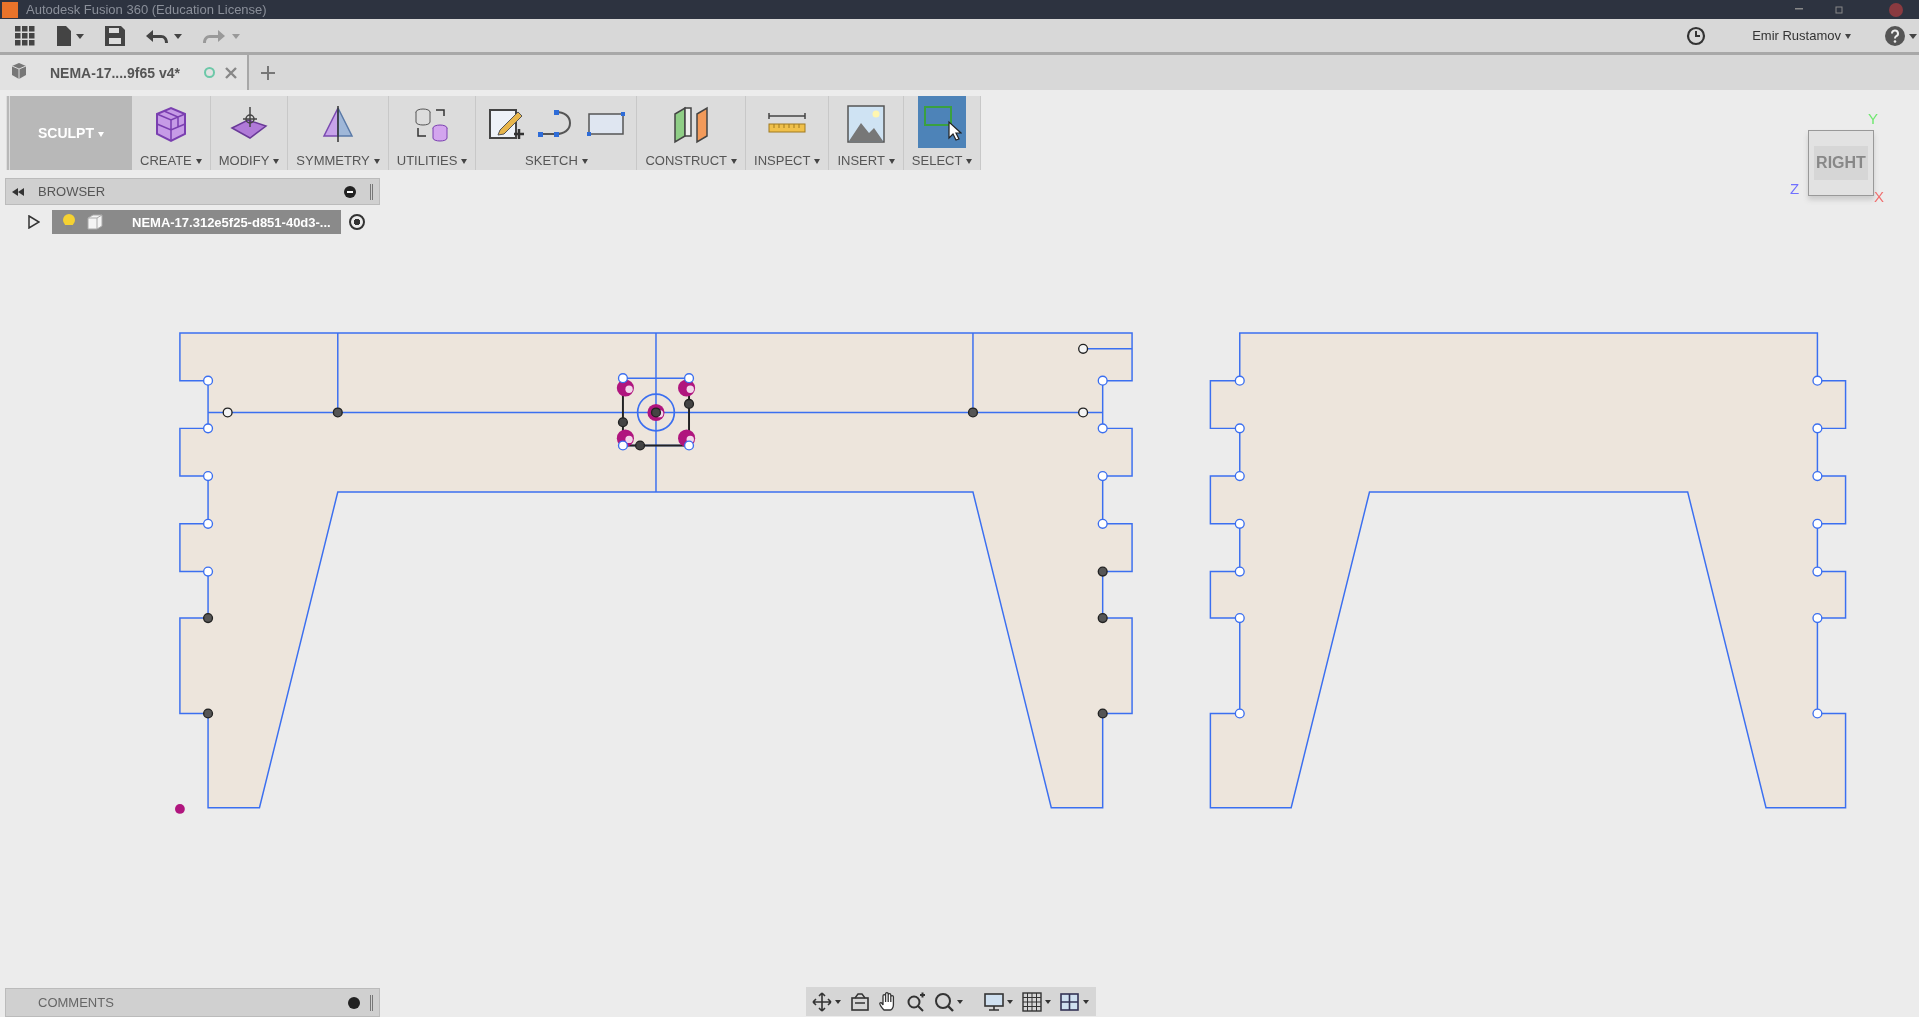 This screenshot has height=1017, width=1919. I want to click on body-icon, so click(95, 222).